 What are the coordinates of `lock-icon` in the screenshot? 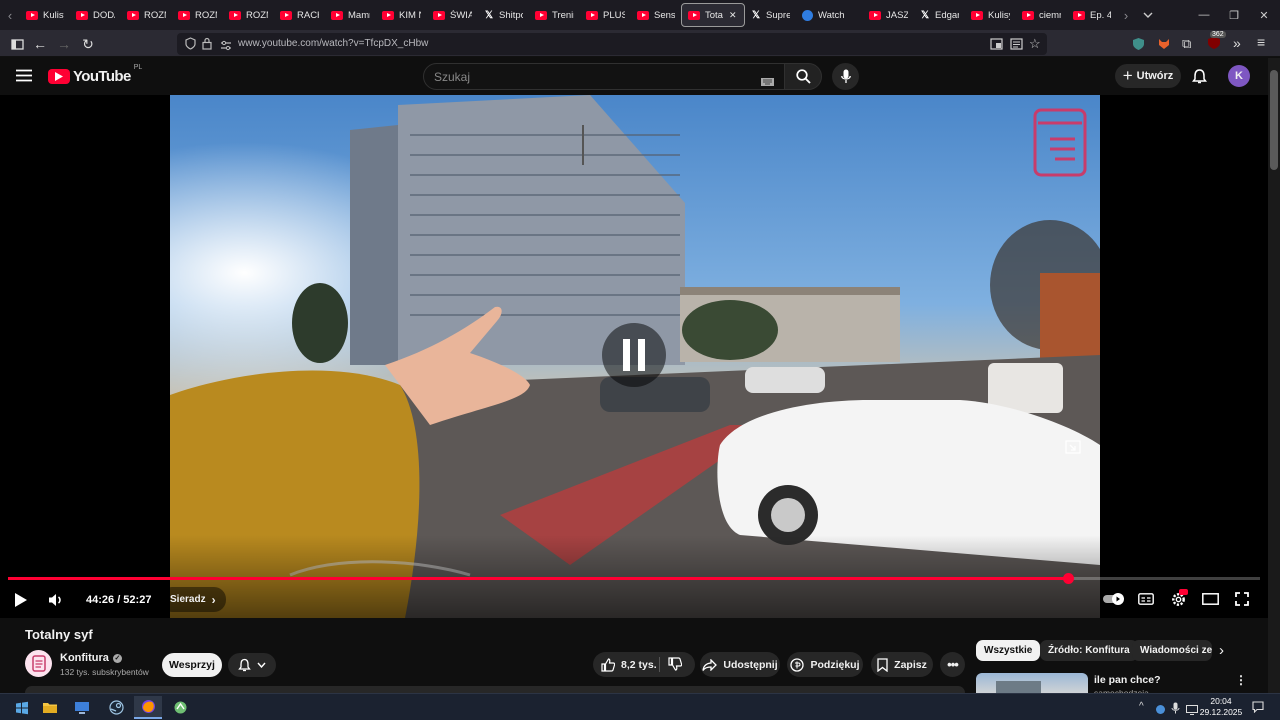 It's located at (207, 46).